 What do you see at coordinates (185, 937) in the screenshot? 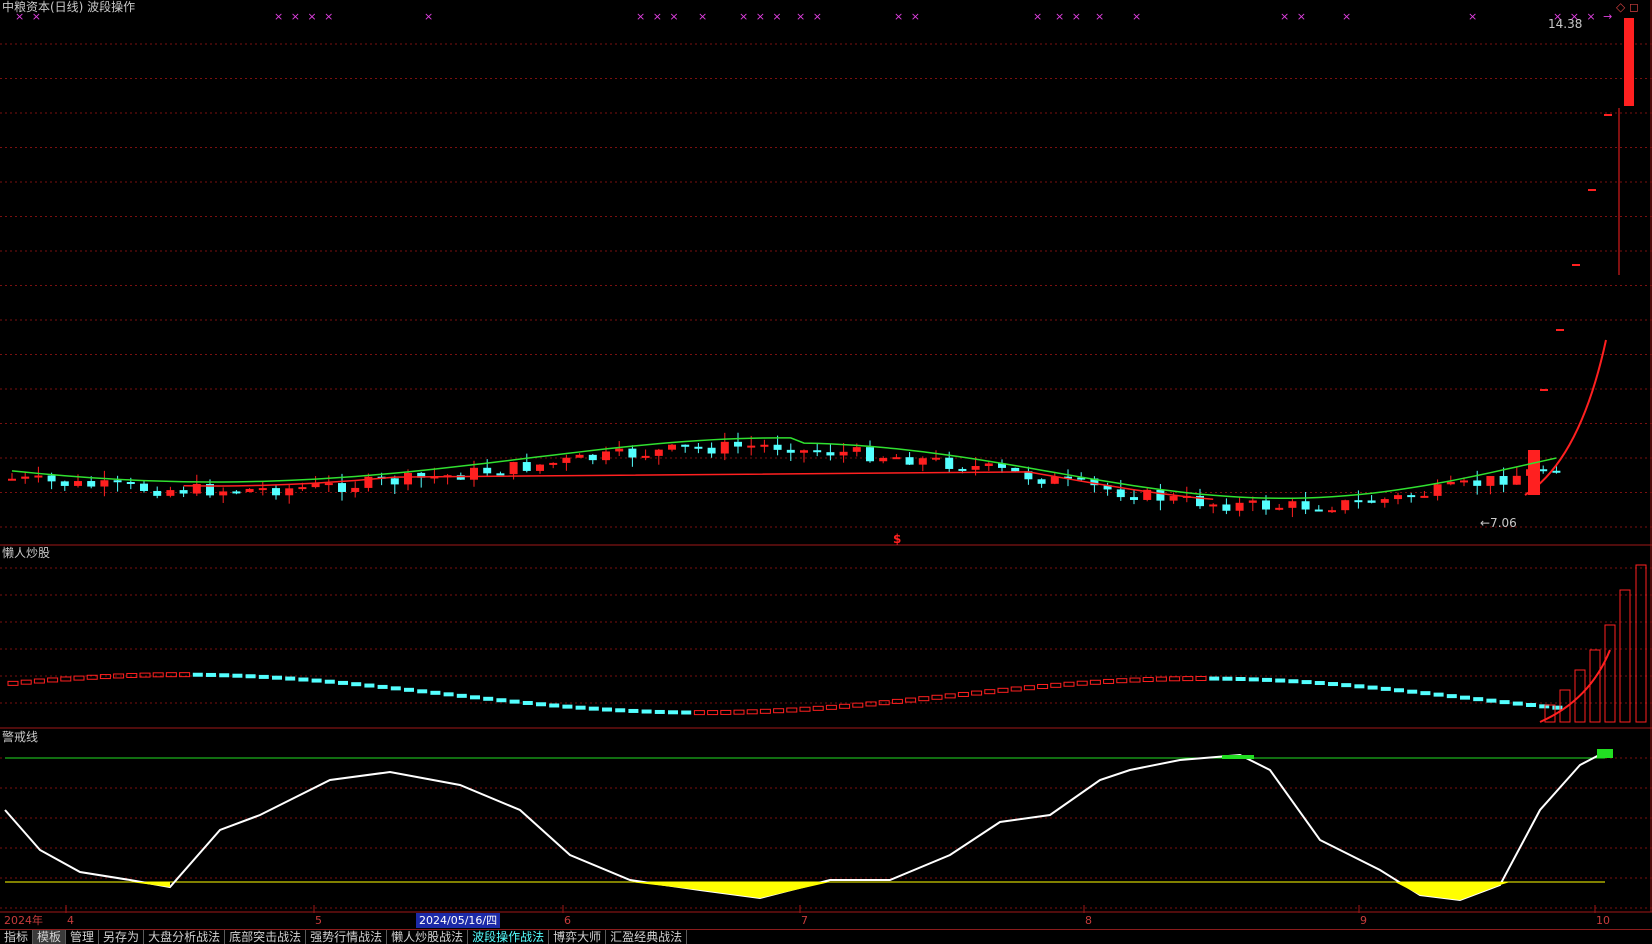
I see `tab-market-analysis: 大盘分析战法` at bounding box center [185, 937].